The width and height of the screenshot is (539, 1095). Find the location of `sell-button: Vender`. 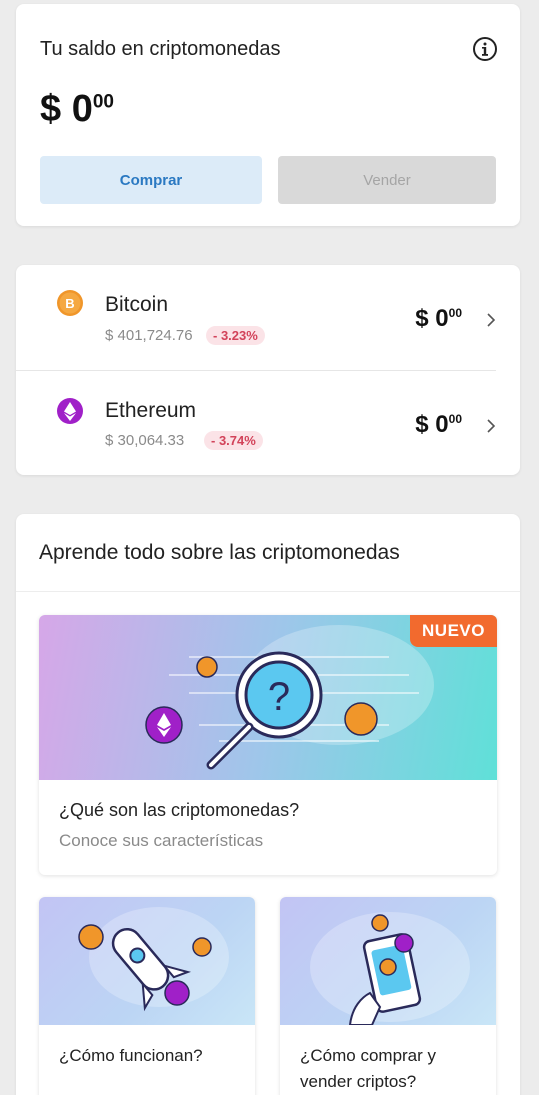

sell-button: Vender is located at coordinates (387, 180).